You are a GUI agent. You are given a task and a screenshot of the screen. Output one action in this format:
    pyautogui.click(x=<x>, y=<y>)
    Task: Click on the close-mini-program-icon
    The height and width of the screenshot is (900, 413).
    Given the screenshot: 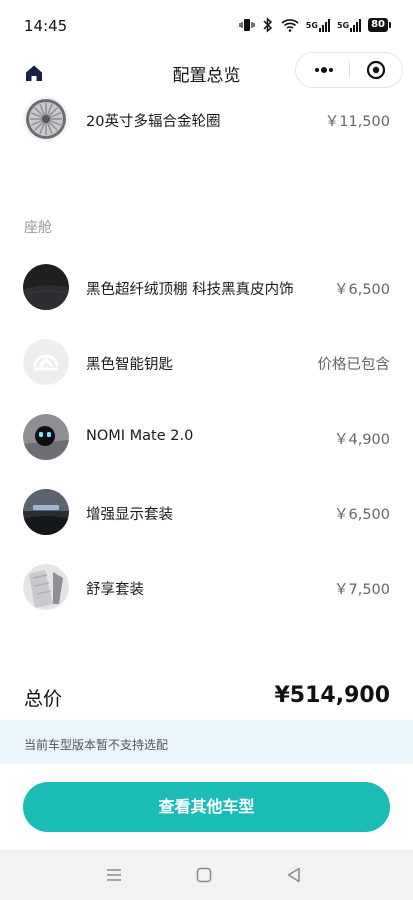 What is the action you would take?
    pyautogui.click(x=376, y=70)
    